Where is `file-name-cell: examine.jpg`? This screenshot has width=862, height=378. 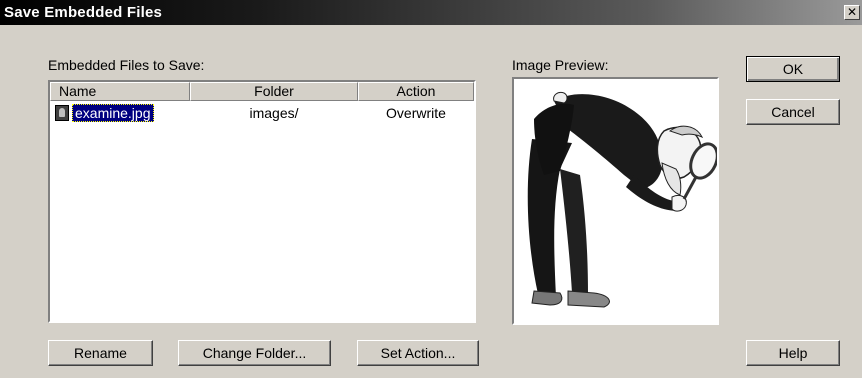 file-name-cell: examine.jpg is located at coordinates (113, 113).